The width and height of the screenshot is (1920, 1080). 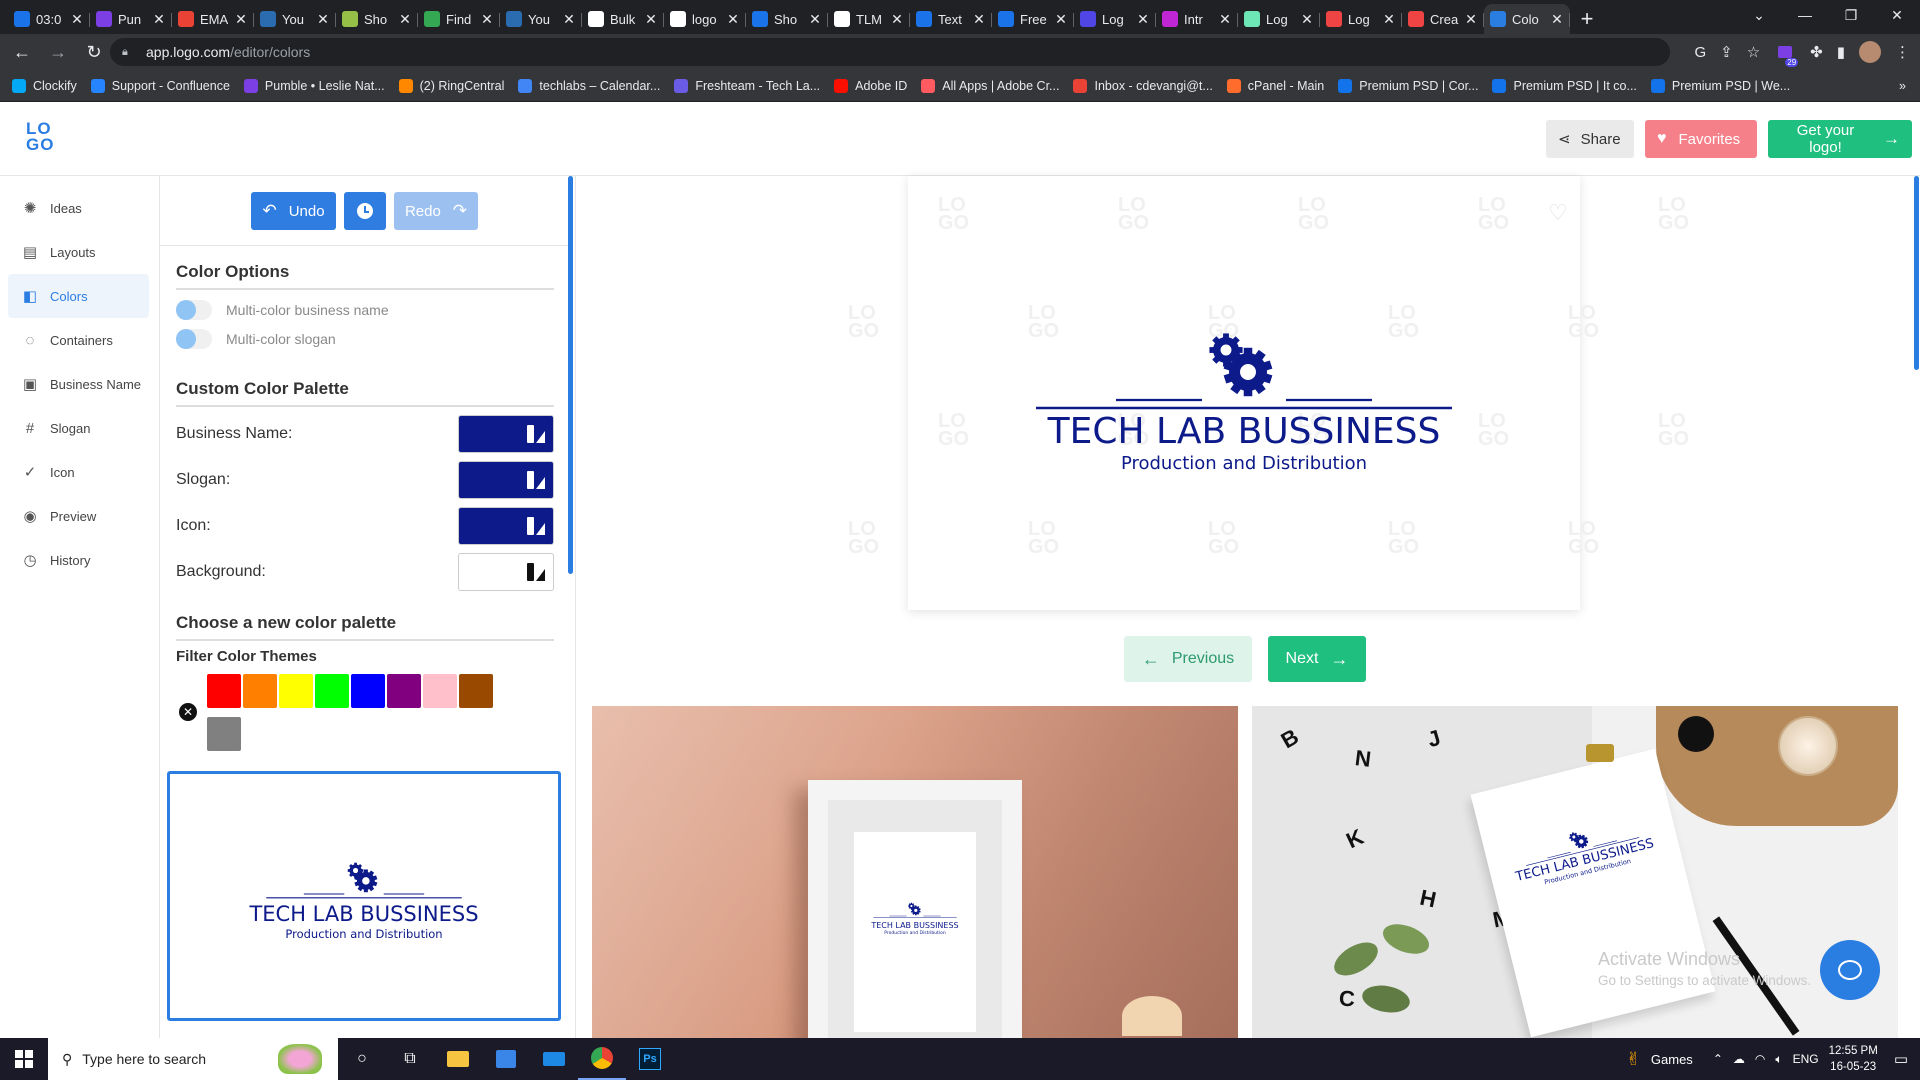 I want to click on profile-avatar, so click(x=1870, y=52).